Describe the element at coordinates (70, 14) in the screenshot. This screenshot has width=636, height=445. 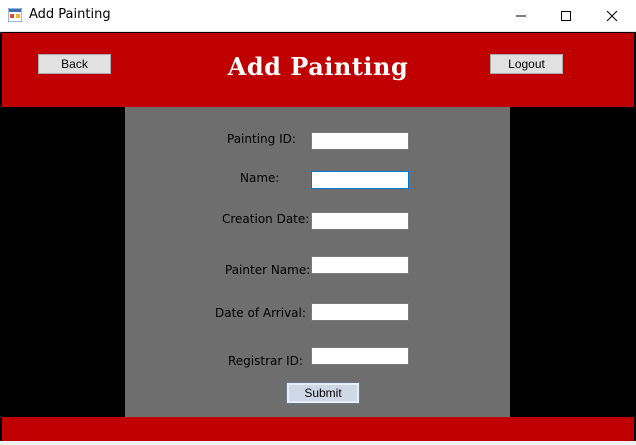
I see `window-title: Add Painting` at that location.